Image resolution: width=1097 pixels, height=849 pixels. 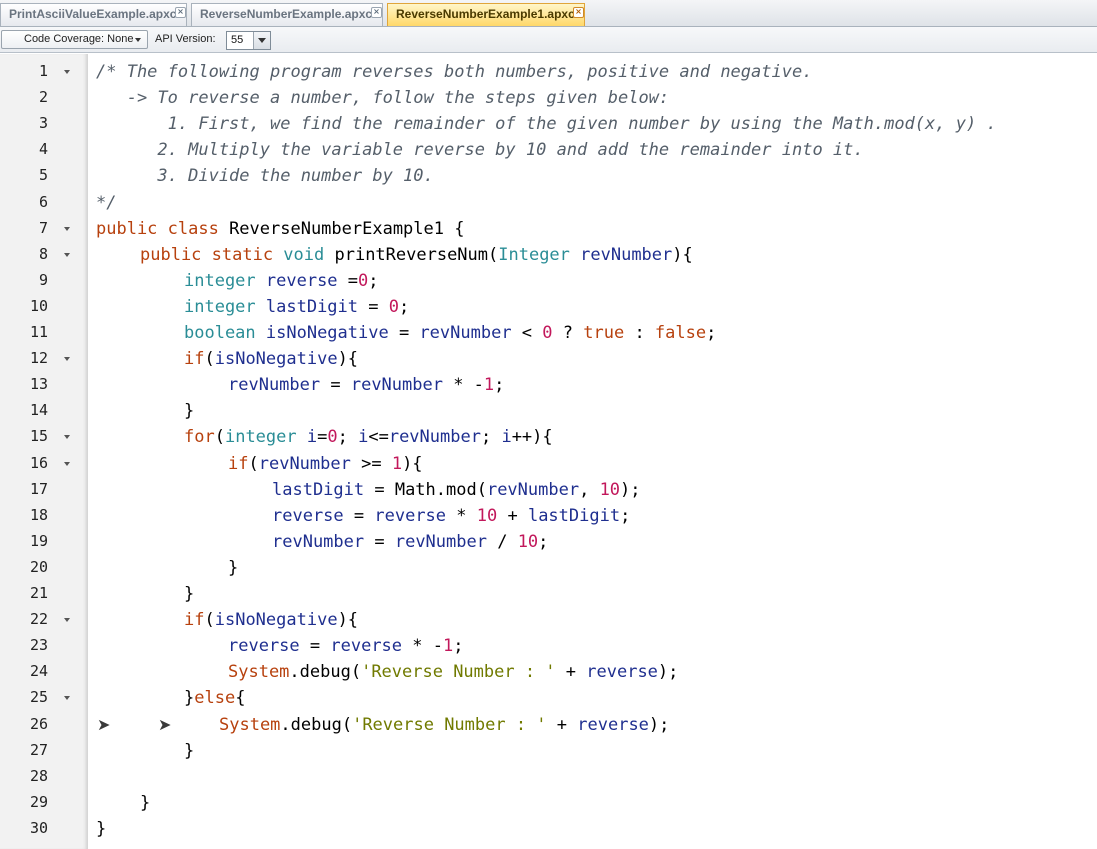 What do you see at coordinates (163, 228) in the screenshot?
I see `code-token: public class` at bounding box center [163, 228].